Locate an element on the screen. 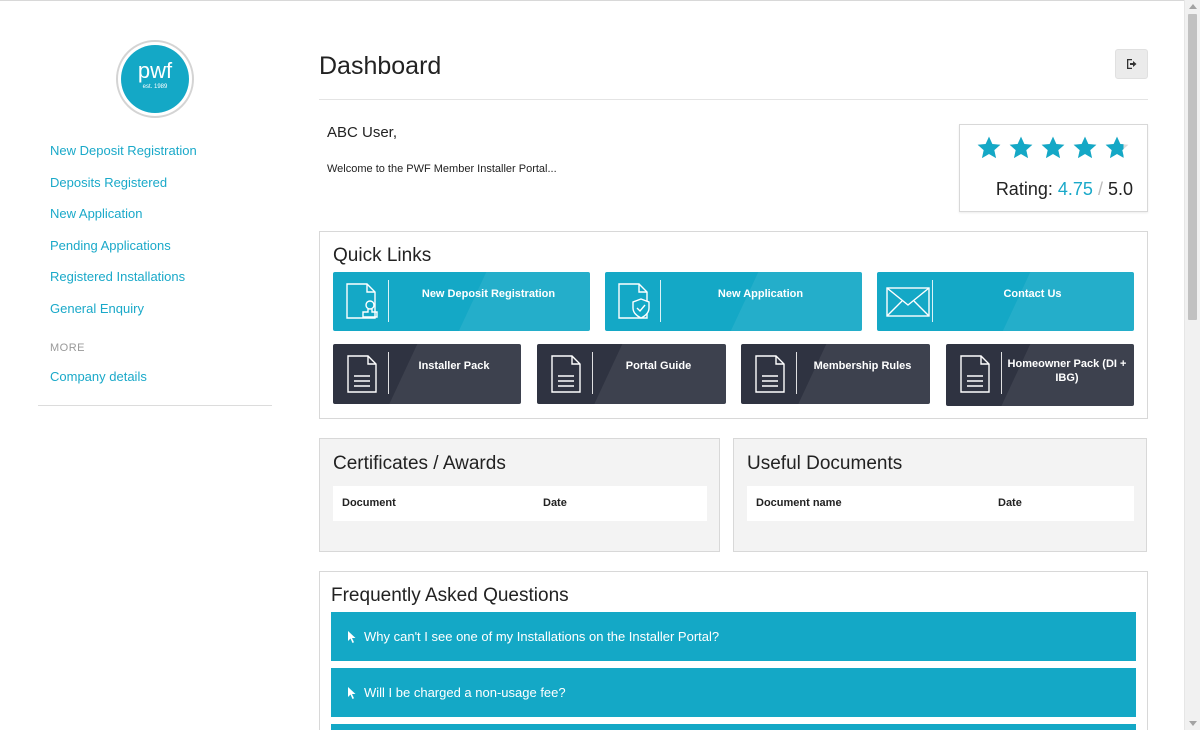  document-stamp-icon is located at coordinates (362, 301).